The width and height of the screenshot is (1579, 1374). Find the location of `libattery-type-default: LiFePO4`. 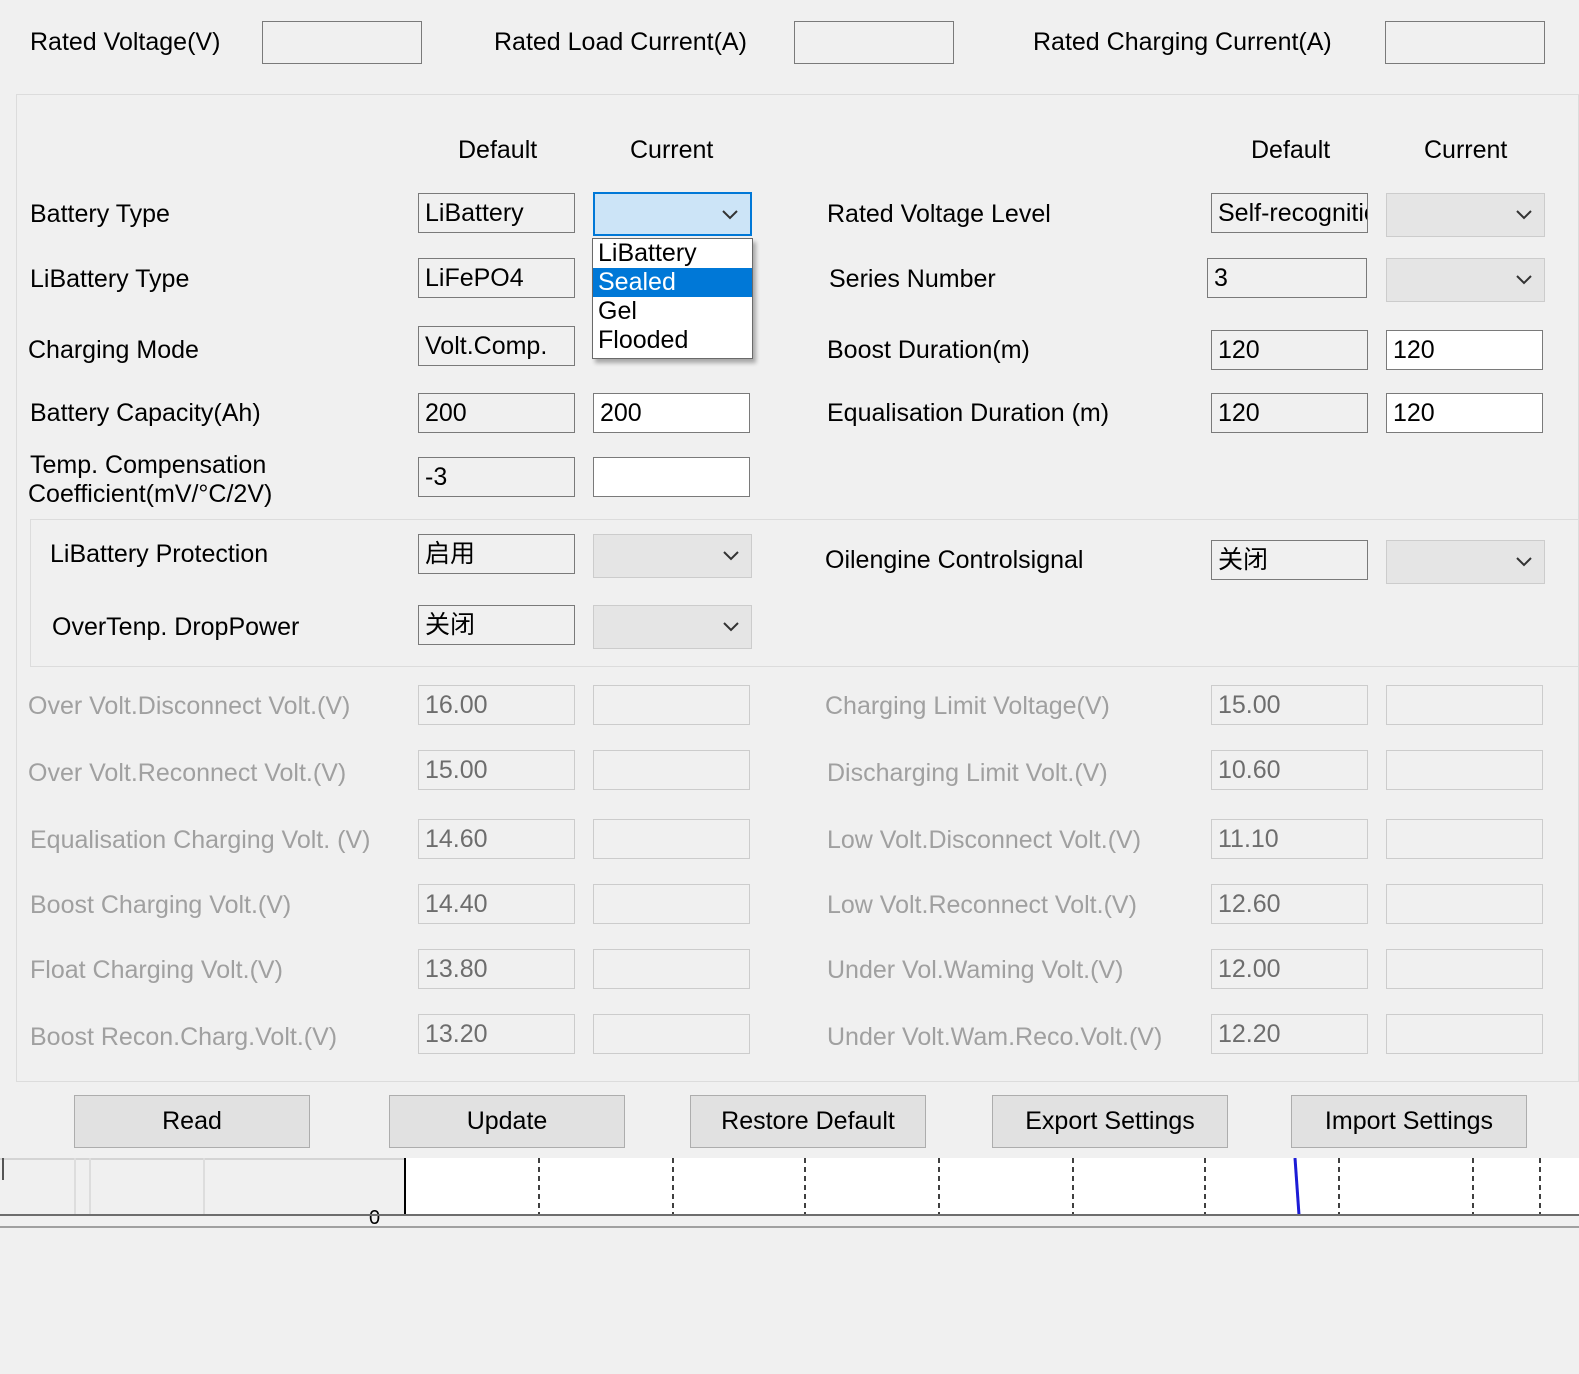

libattery-type-default: LiFePO4 is located at coordinates (496, 278).